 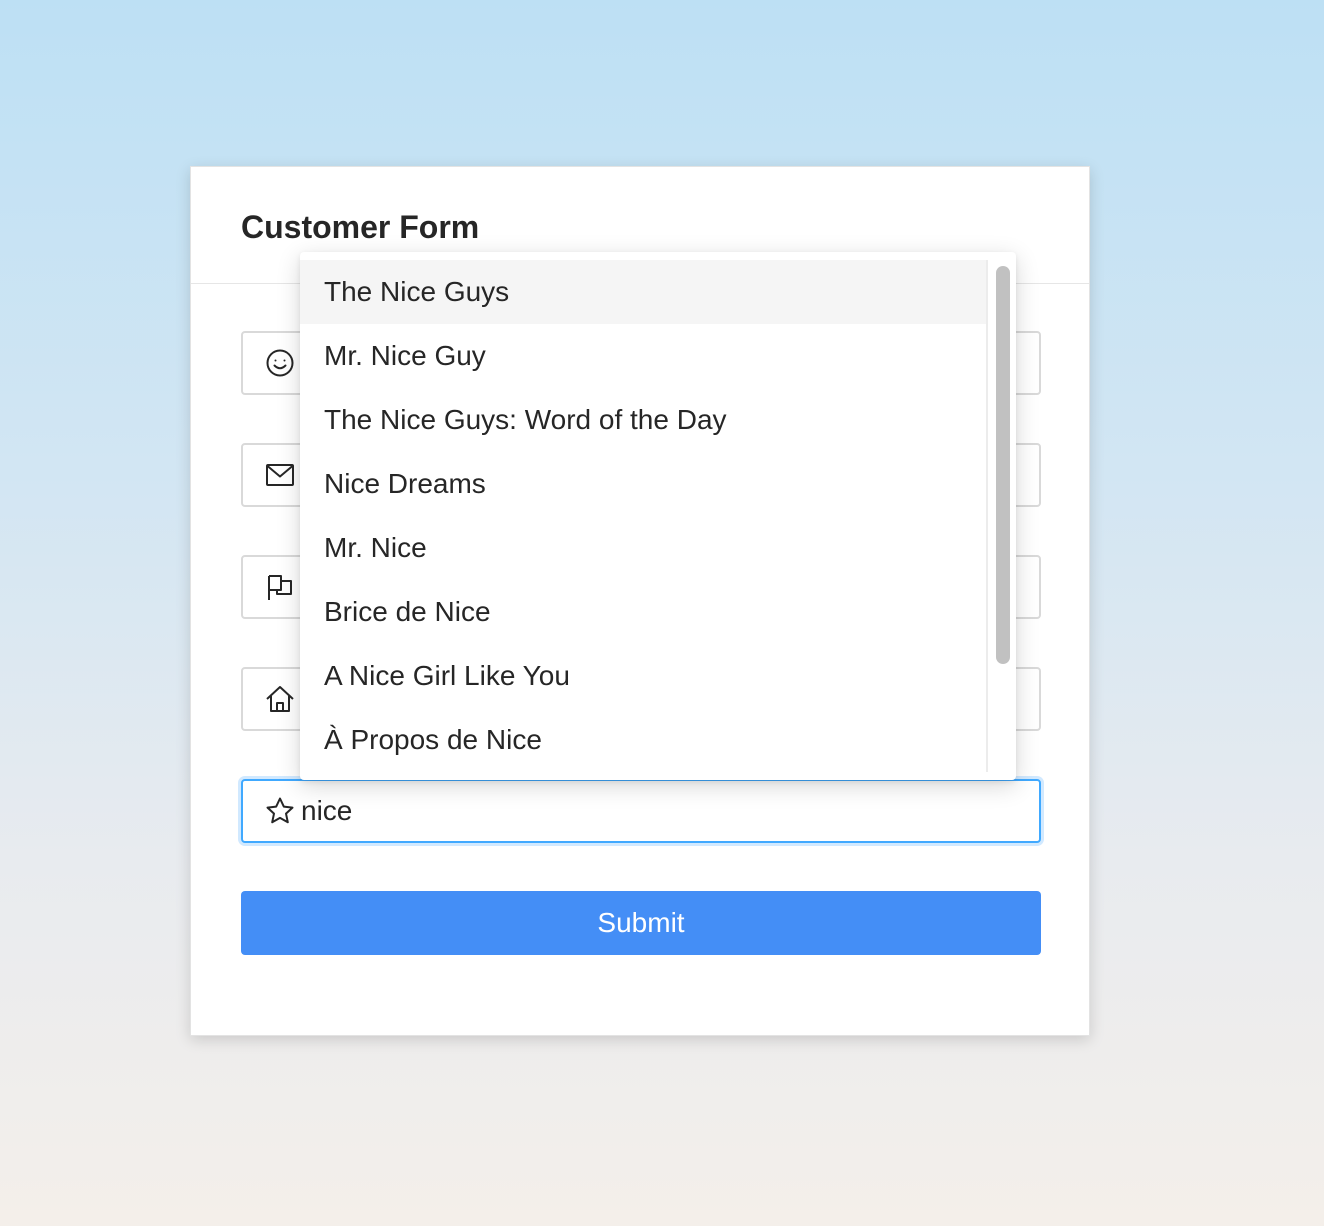 I want to click on mail-icon, so click(x=280, y=475).